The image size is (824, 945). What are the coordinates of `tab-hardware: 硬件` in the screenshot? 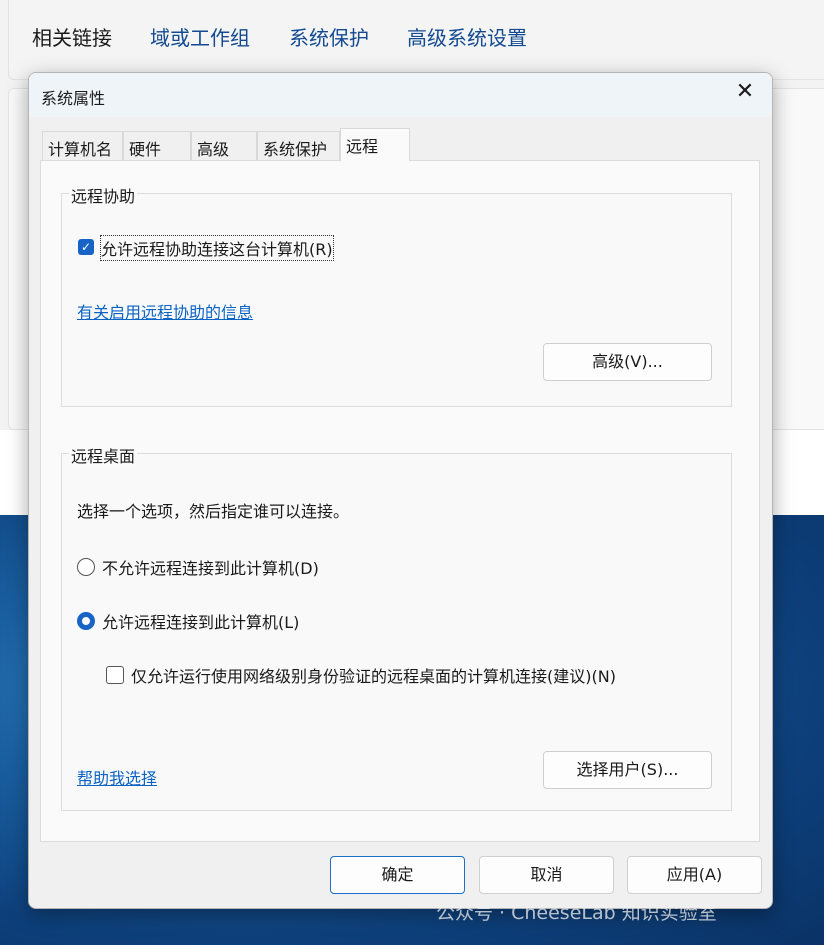 It's located at (157, 145).